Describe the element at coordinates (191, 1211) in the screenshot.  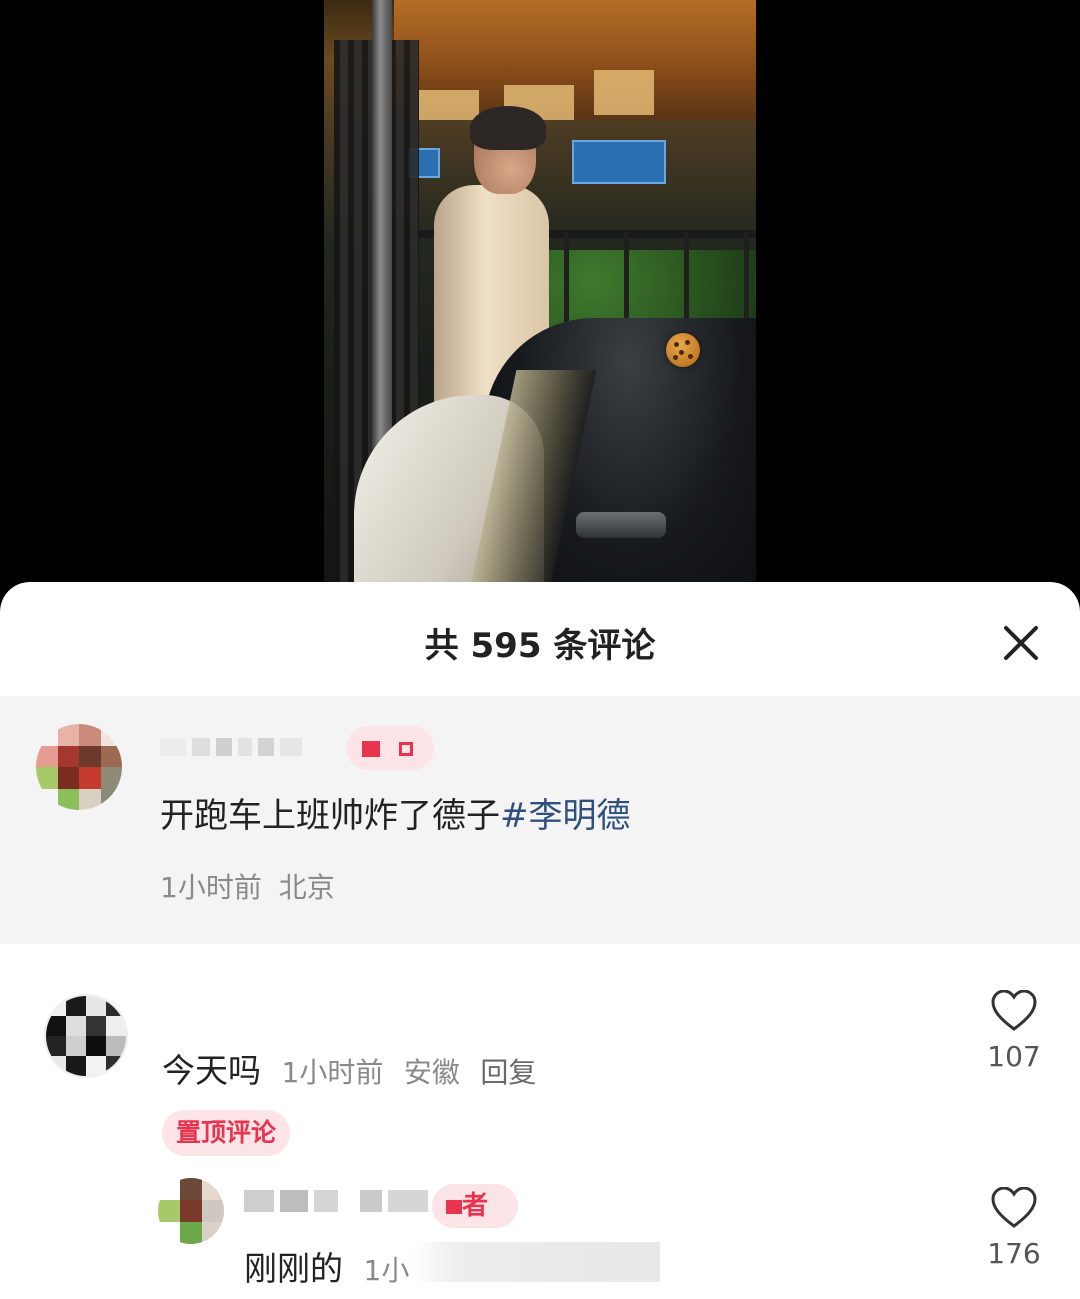
I see `reply-author-avatar` at that location.